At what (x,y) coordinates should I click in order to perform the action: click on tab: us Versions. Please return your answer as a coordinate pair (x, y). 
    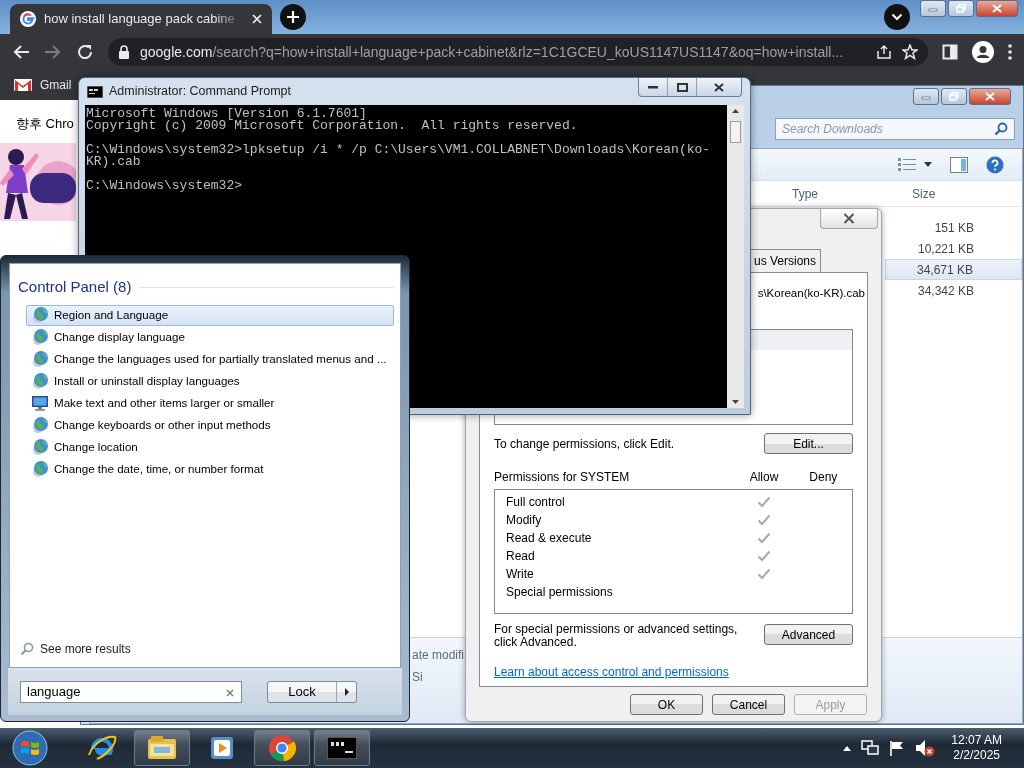
    Looking at the image, I should click on (785, 260).